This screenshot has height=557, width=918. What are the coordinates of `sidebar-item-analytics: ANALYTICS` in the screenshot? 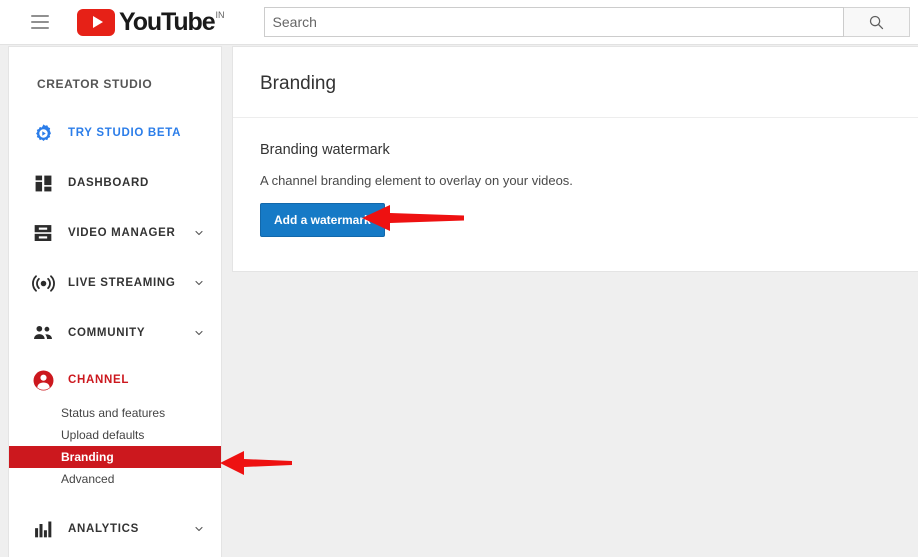 It's located at (115, 529).